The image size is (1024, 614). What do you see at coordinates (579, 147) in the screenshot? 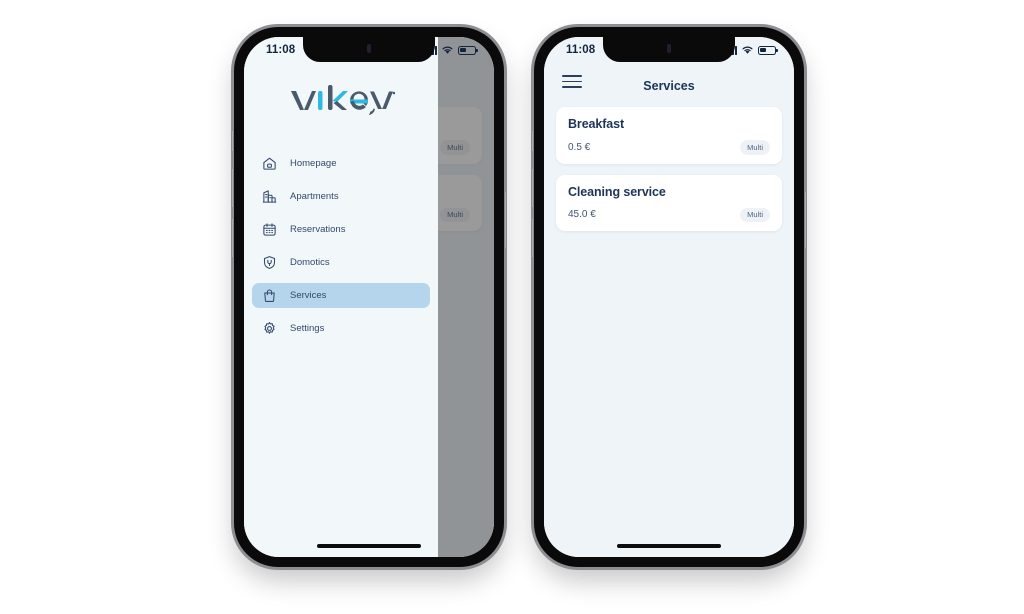
I see `service-price: 0.5 €` at bounding box center [579, 147].